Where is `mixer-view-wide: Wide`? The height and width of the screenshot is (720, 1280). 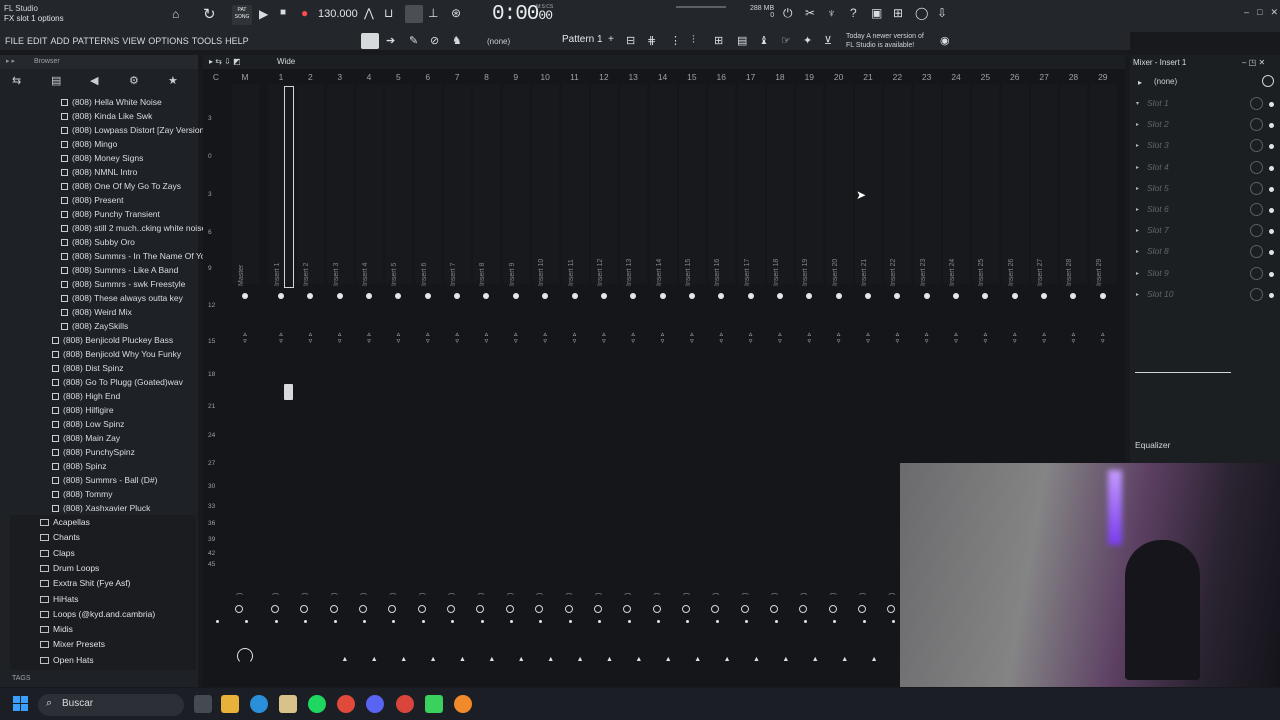 mixer-view-wide: Wide is located at coordinates (286, 61).